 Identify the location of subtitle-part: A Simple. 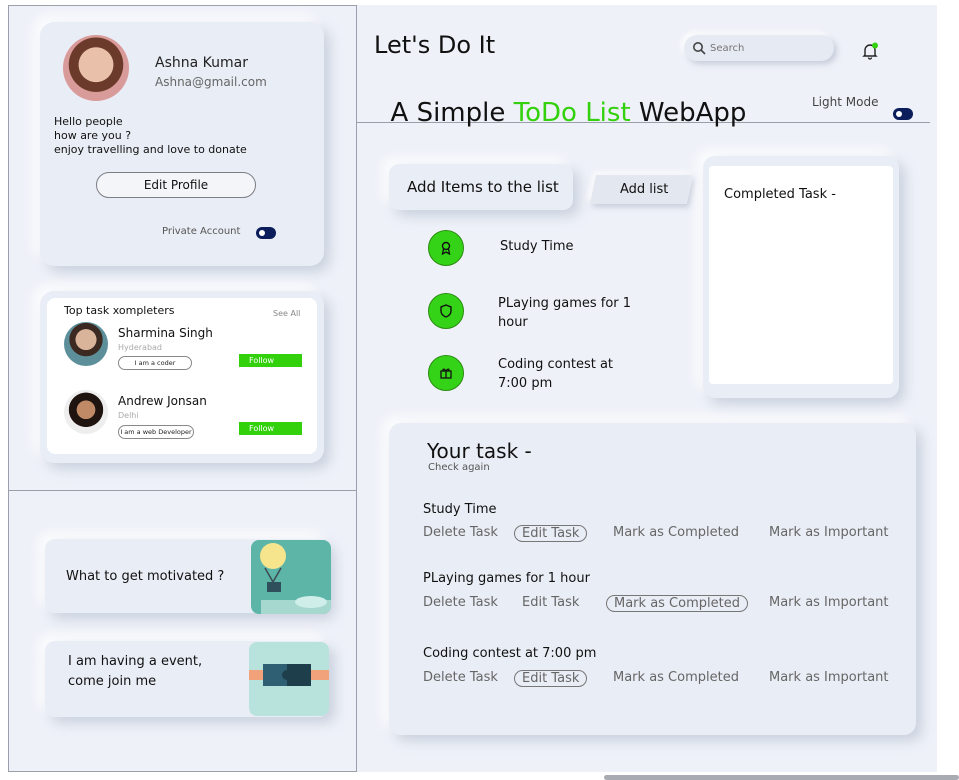
(452, 113).